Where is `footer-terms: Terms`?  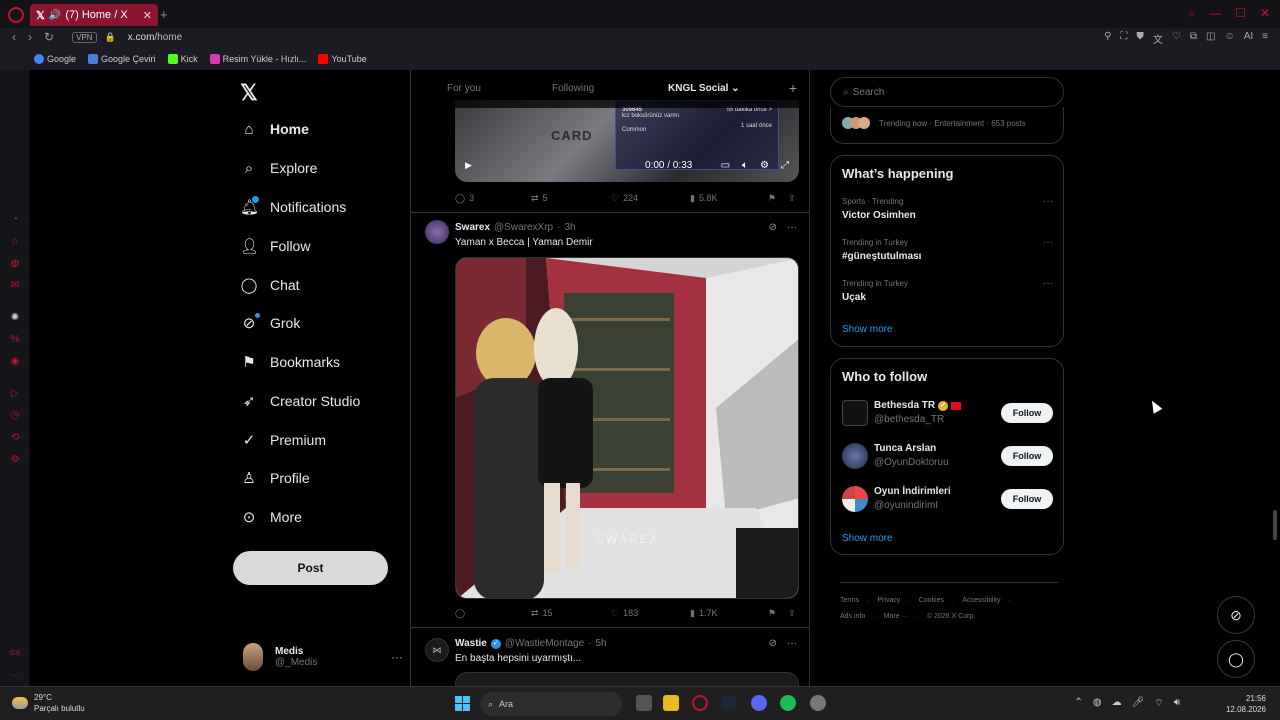
footer-terms: Terms is located at coordinates (849, 600).